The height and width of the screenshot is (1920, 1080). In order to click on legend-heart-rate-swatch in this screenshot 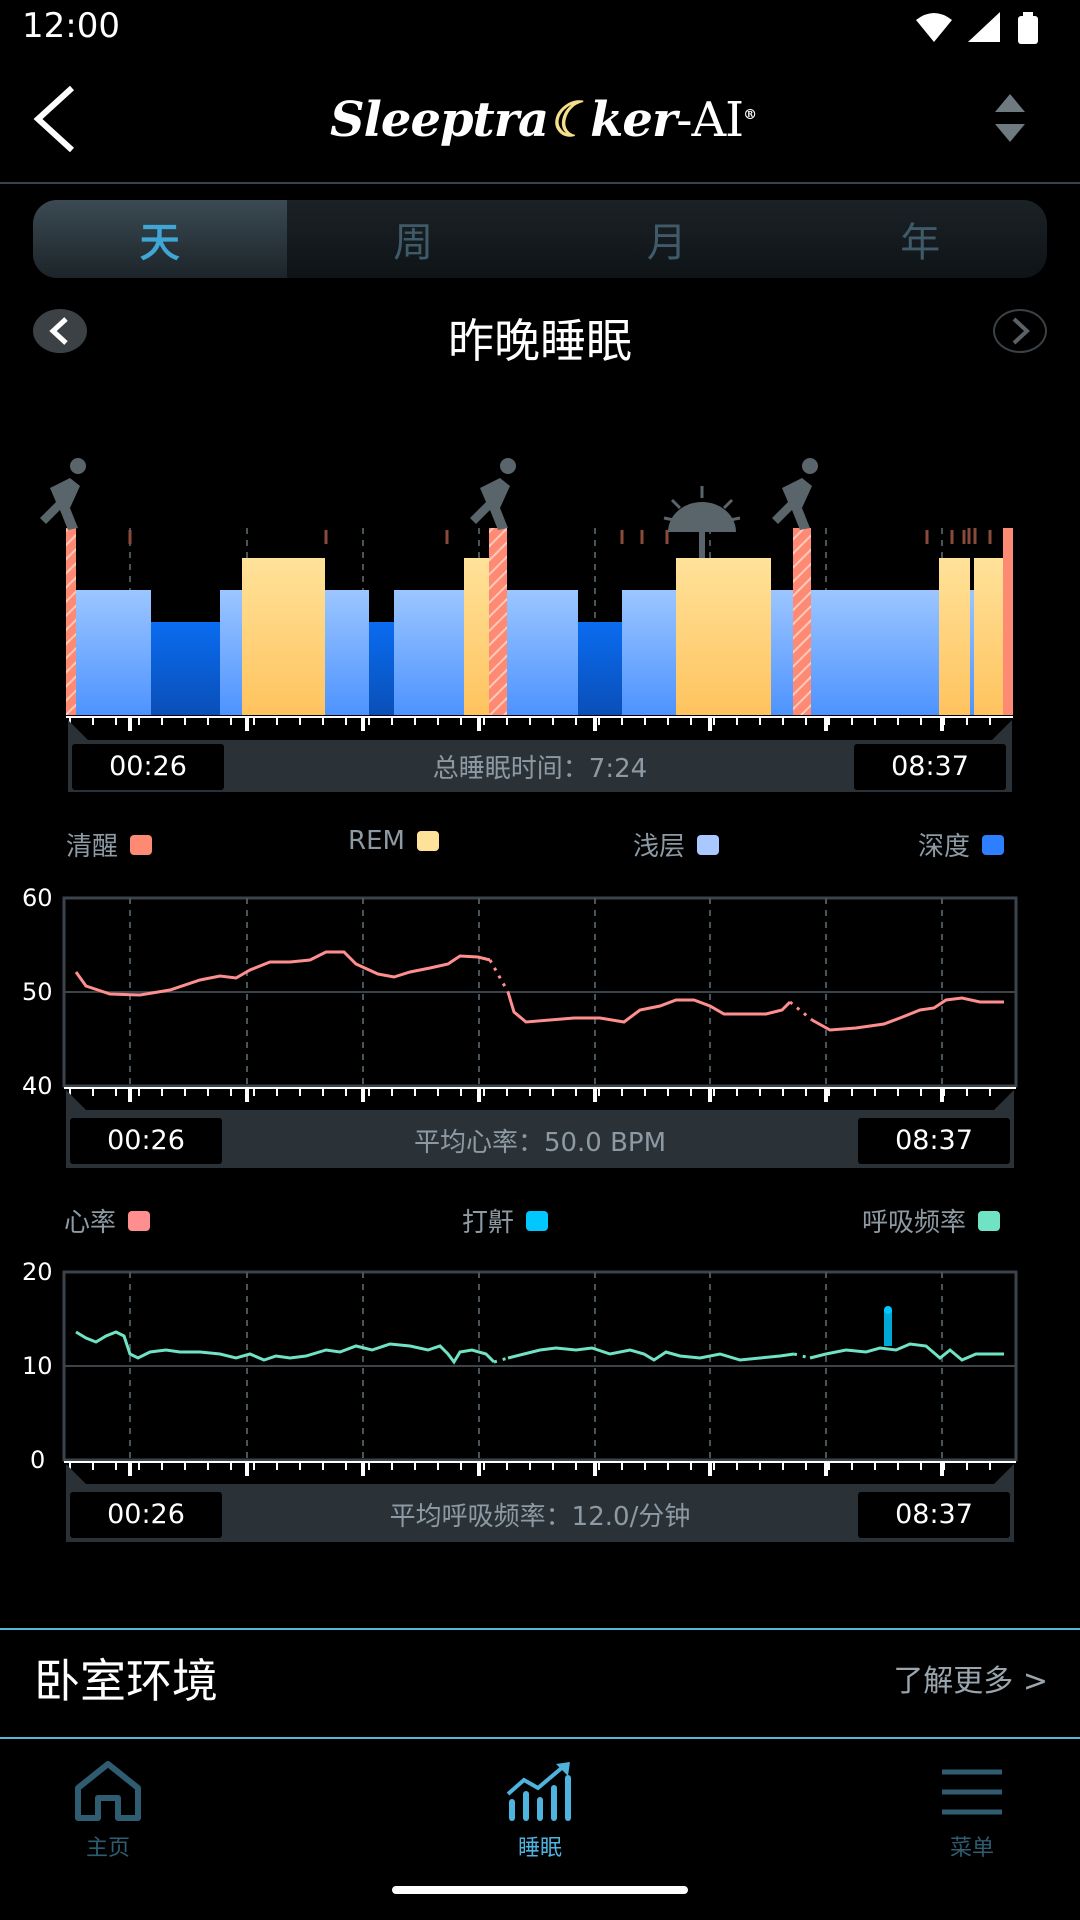, I will do `click(139, 1220)`.